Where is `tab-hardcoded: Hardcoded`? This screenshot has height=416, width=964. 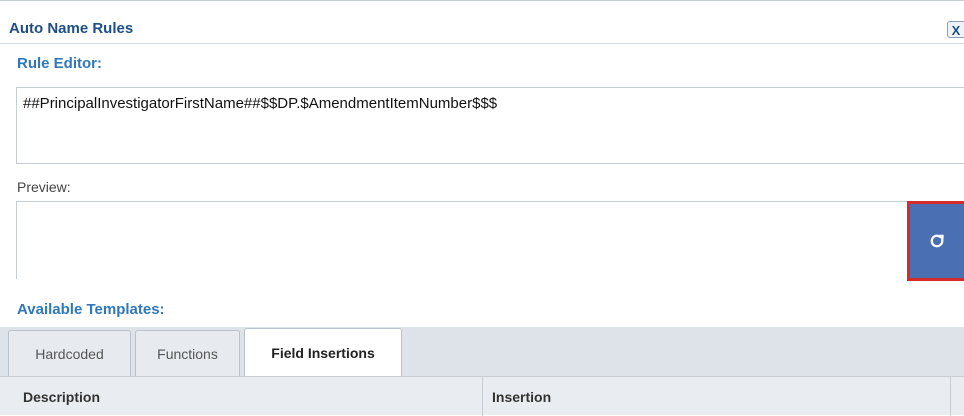
tab-hardcoded: Hardcoded is located at coordinates (69, 353).